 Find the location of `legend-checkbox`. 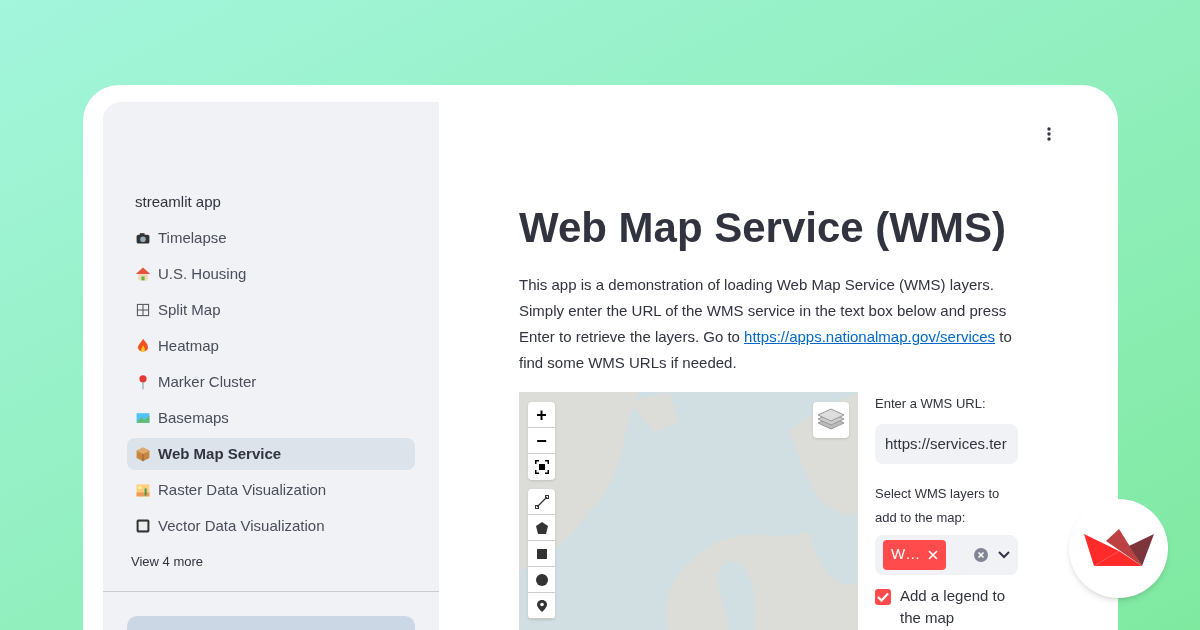

legend-checkbox is located at coordinates (883, 596).